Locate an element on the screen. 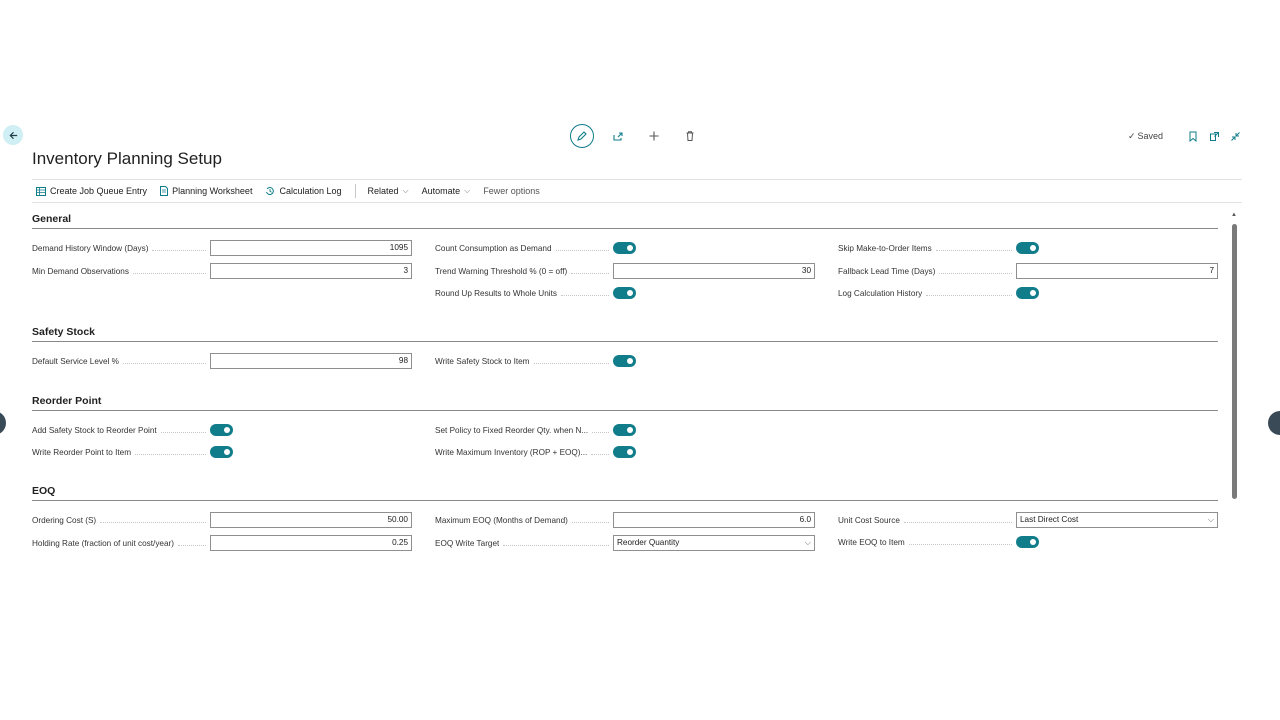 Image resolution: width=1280 pixels, height=720 pixels. add-safety-stock-toggle is located at coordinates (221, 430).